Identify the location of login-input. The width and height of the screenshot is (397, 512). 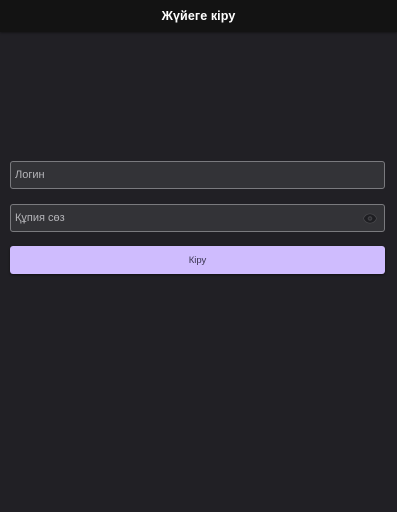
(197, 175).